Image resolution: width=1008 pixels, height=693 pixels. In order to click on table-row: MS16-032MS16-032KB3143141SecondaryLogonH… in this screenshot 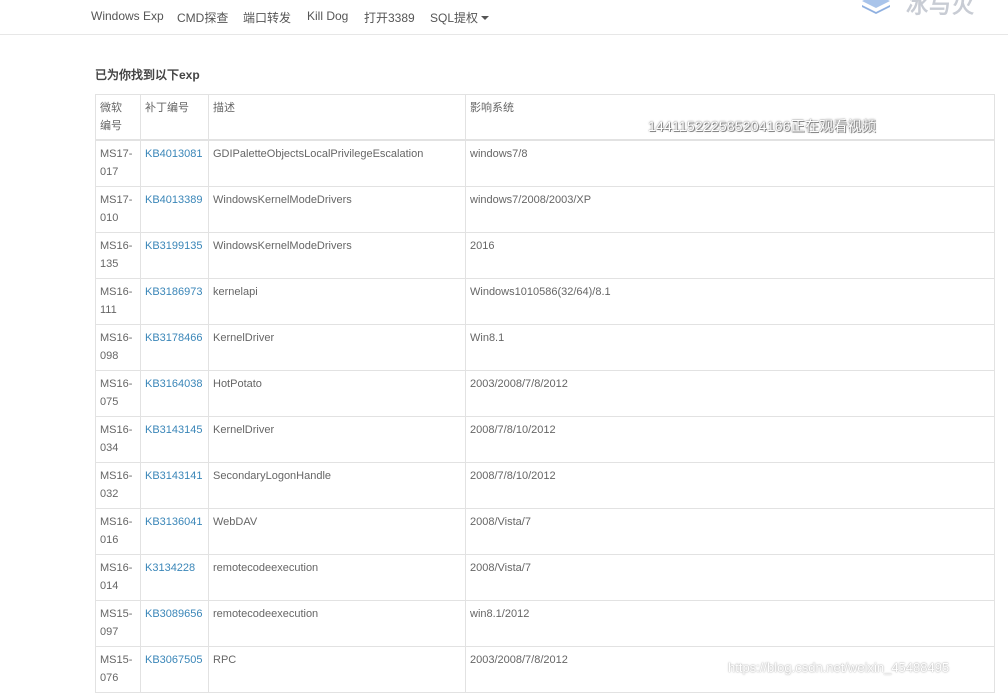, I will do `click(545, 485)`.